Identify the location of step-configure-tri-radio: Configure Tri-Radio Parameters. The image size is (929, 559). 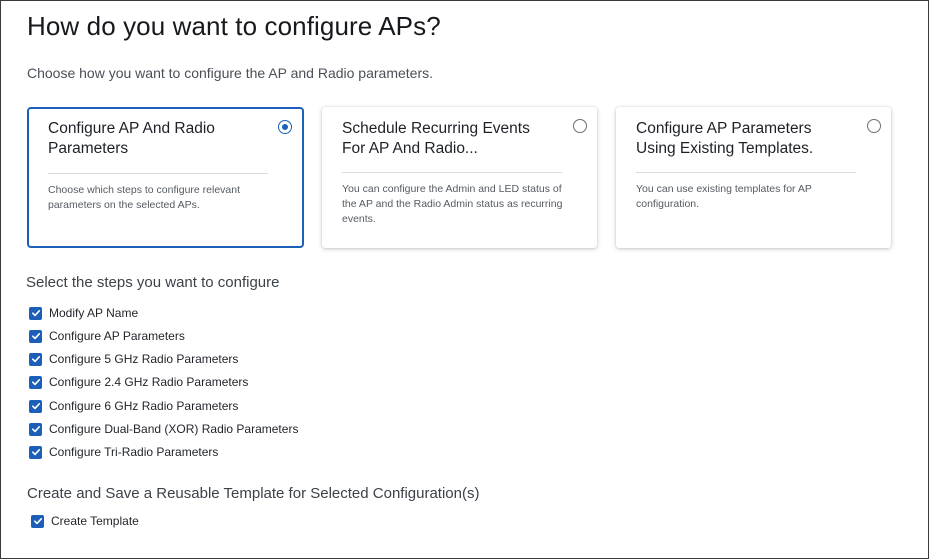
(123, 452).